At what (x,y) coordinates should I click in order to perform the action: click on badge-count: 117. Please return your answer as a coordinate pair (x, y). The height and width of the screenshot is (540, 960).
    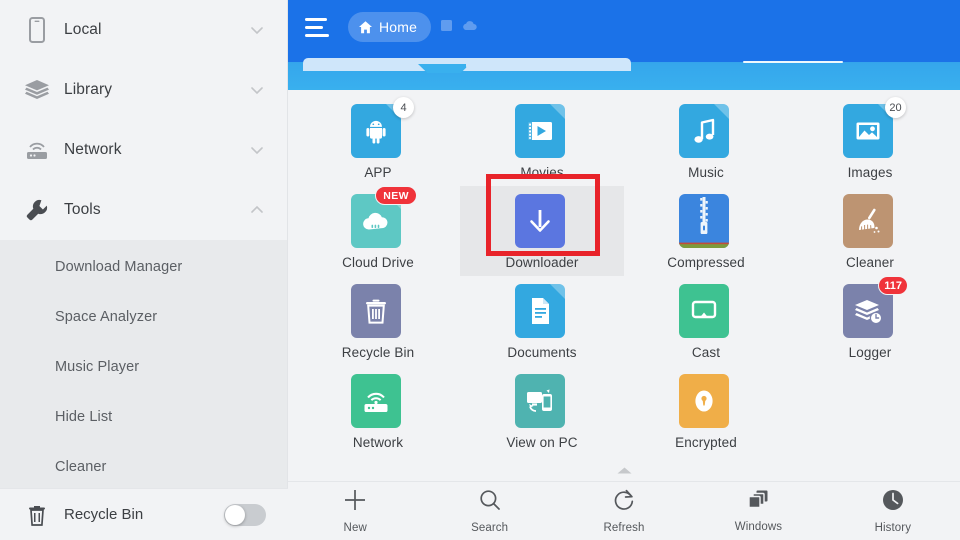
    Looking at the image, I should click on (893, 285).